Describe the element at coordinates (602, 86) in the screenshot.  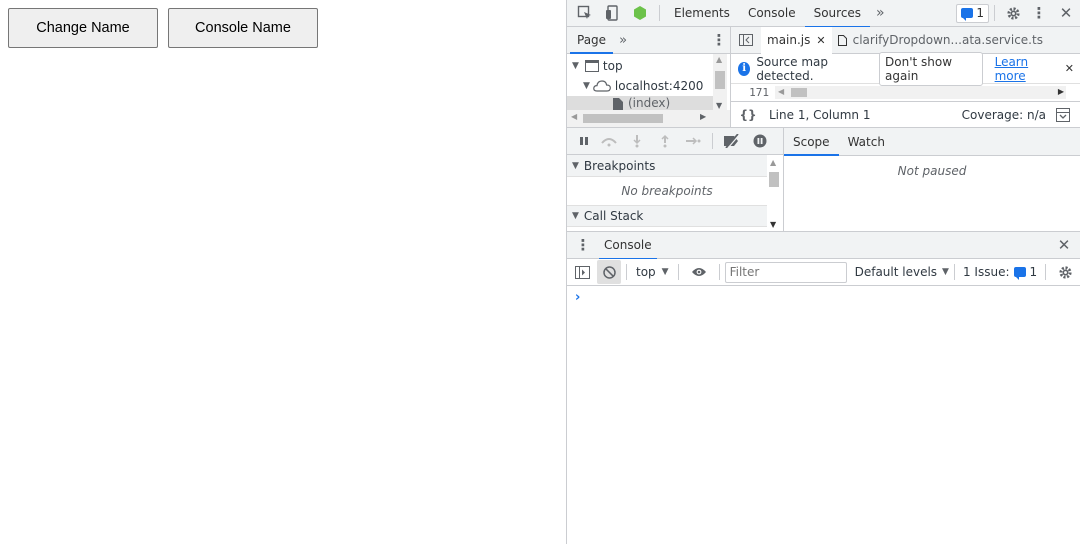
I see `cloud-icon` at that location.